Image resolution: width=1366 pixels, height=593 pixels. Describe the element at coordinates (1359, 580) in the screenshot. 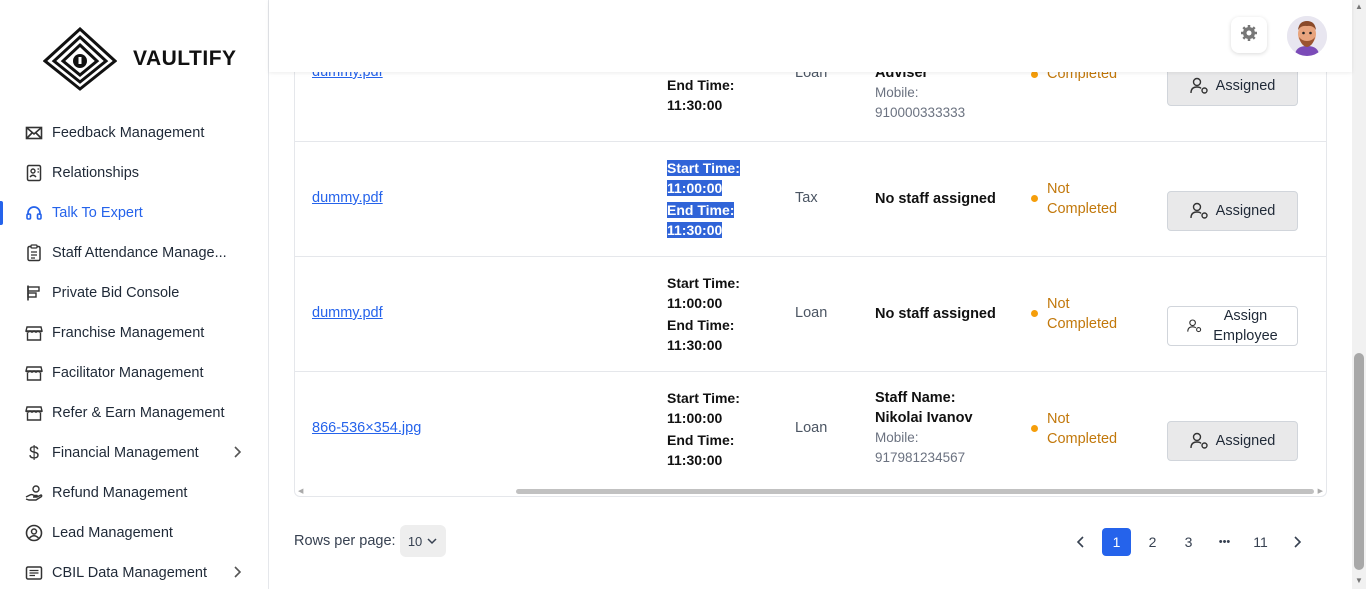

I see `scroll-down-arrow-icon: ▼` at that location.